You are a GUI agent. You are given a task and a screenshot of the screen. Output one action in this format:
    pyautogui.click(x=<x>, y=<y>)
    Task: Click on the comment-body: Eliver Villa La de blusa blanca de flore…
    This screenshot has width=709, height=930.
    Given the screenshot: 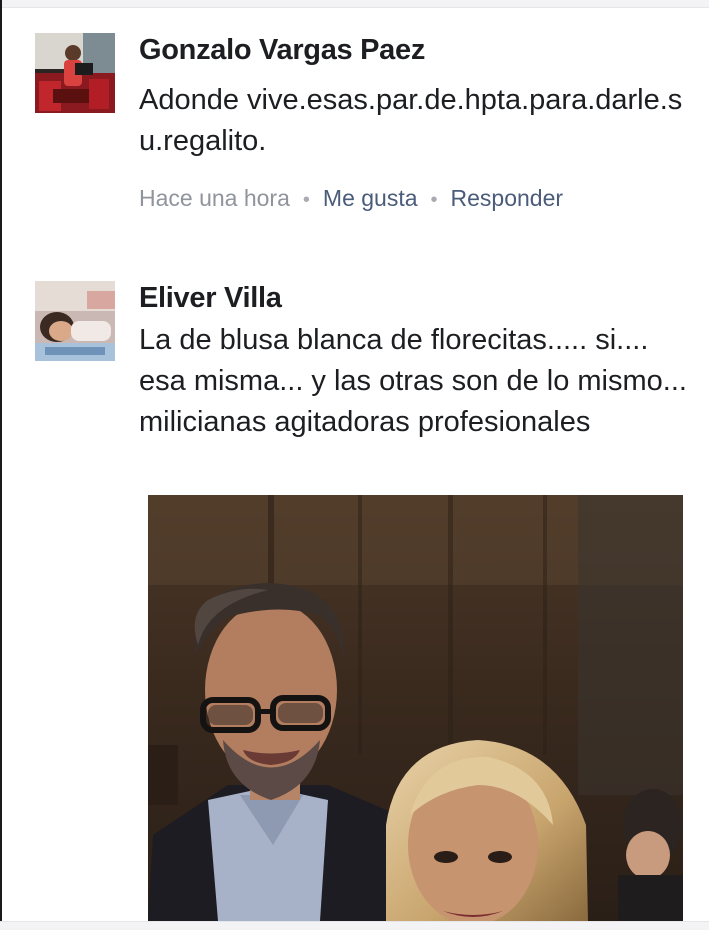 What is the action you would take?
    pyautogui.click(x=419, y=362)
    